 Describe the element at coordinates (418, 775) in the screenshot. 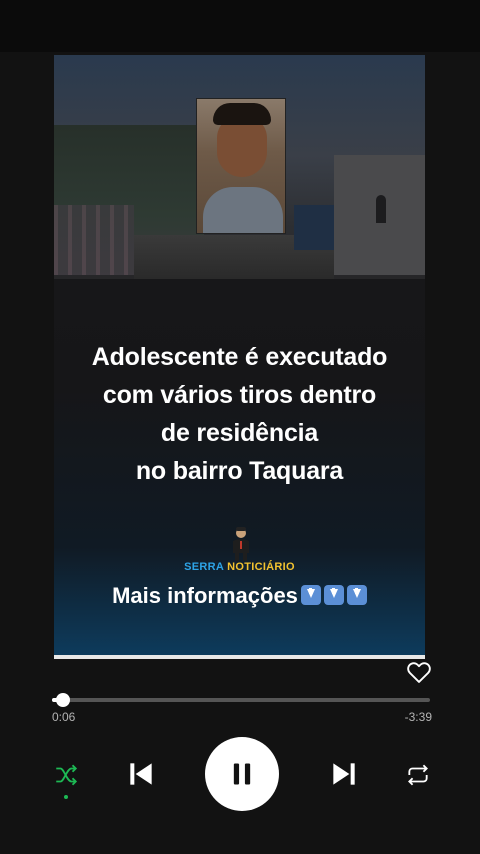

I see `repeat-icon` at that location.